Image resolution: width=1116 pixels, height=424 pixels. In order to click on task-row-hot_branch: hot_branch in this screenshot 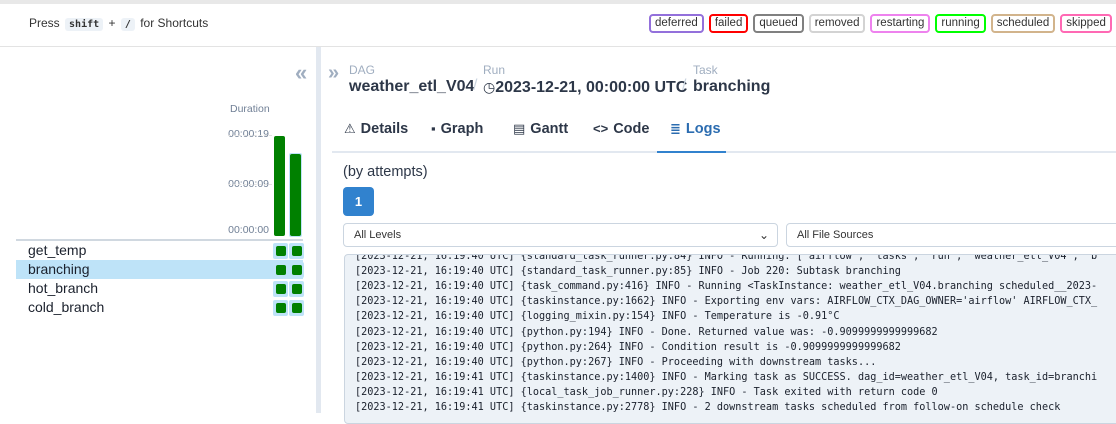, I will do `click(160, 288)`.